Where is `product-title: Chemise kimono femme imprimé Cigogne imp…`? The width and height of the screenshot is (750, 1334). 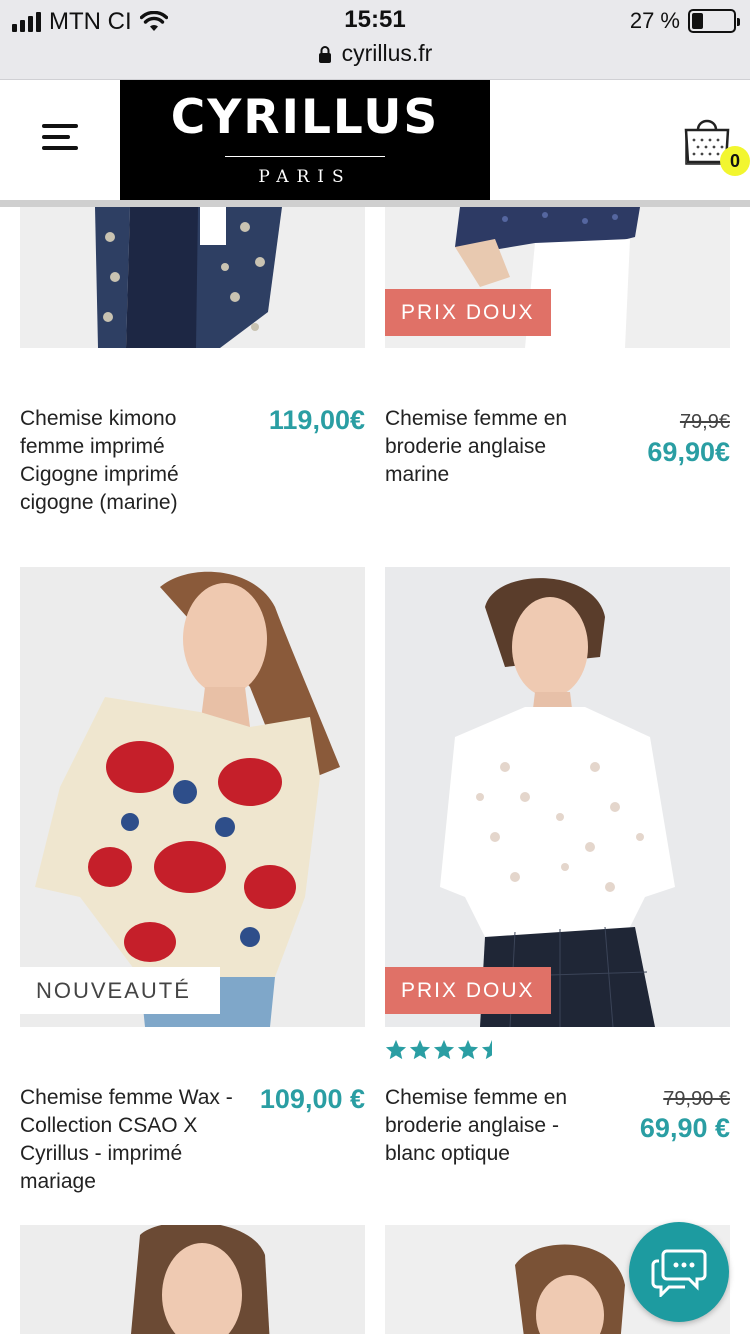 product-title: Chemise kimono femme imprimé Cigogne imp… is located at coordinates (127, 461).